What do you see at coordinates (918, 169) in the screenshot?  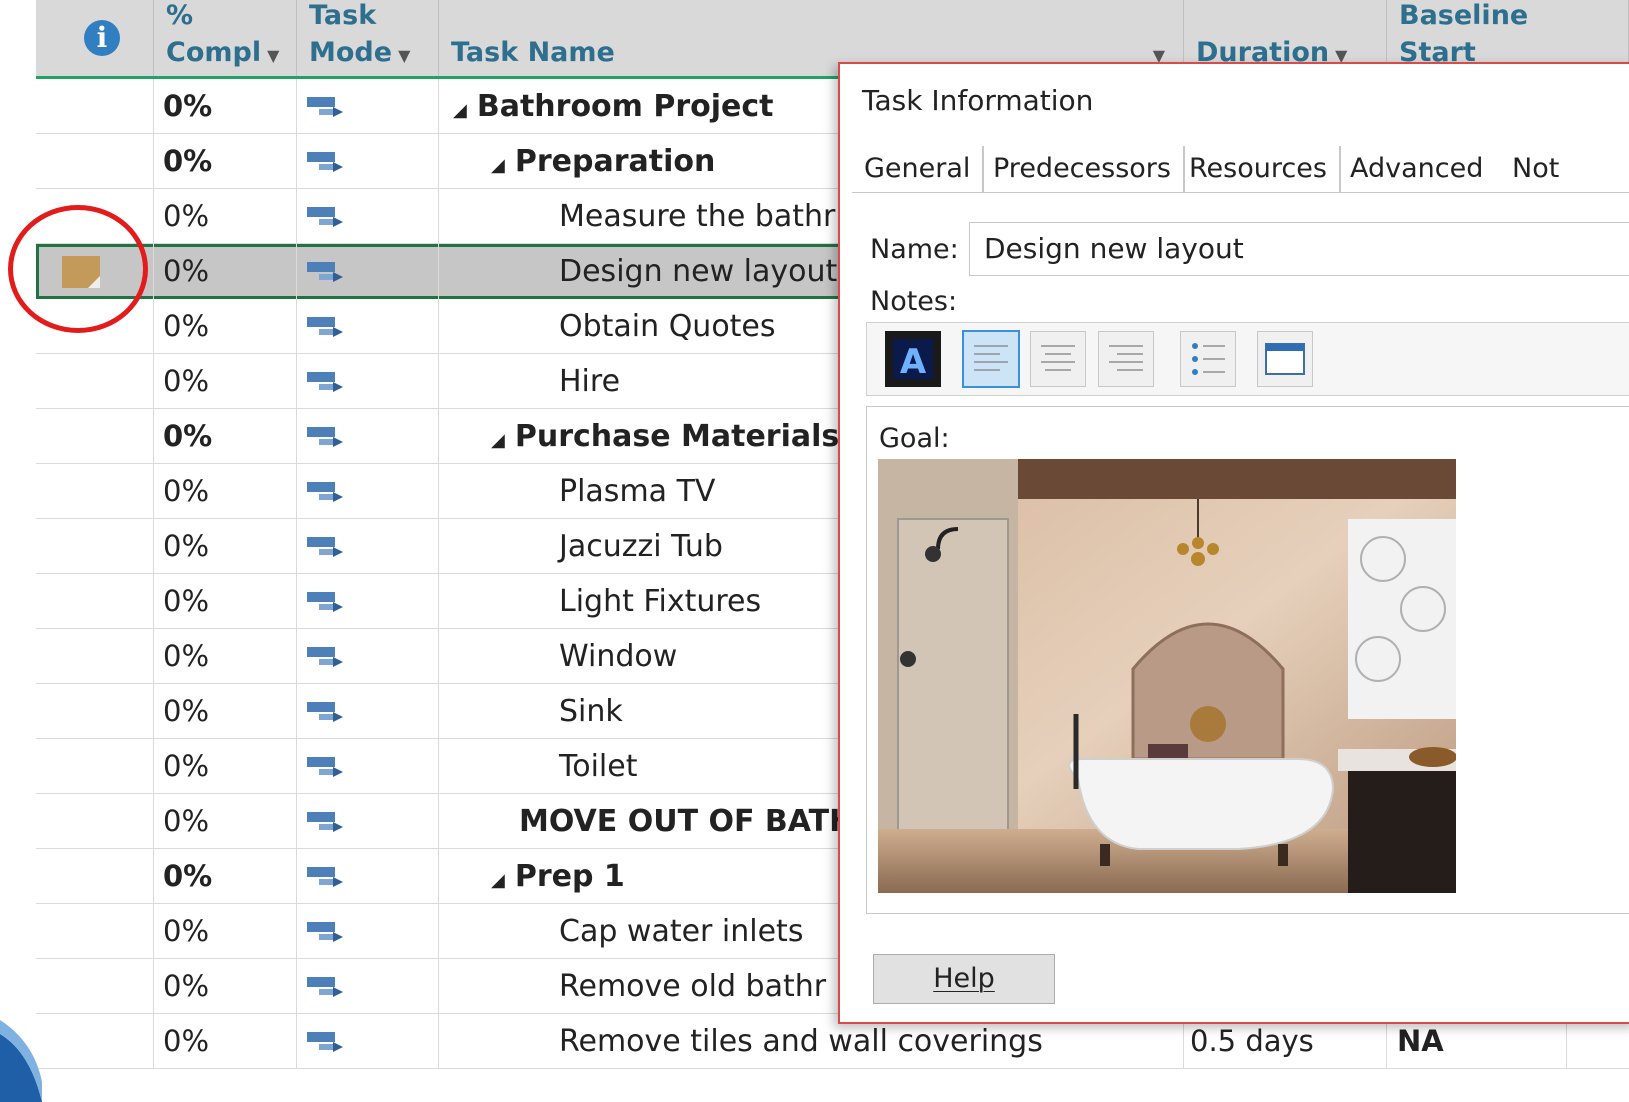 I see `tab-general: General` at bounding box center [918, 169].